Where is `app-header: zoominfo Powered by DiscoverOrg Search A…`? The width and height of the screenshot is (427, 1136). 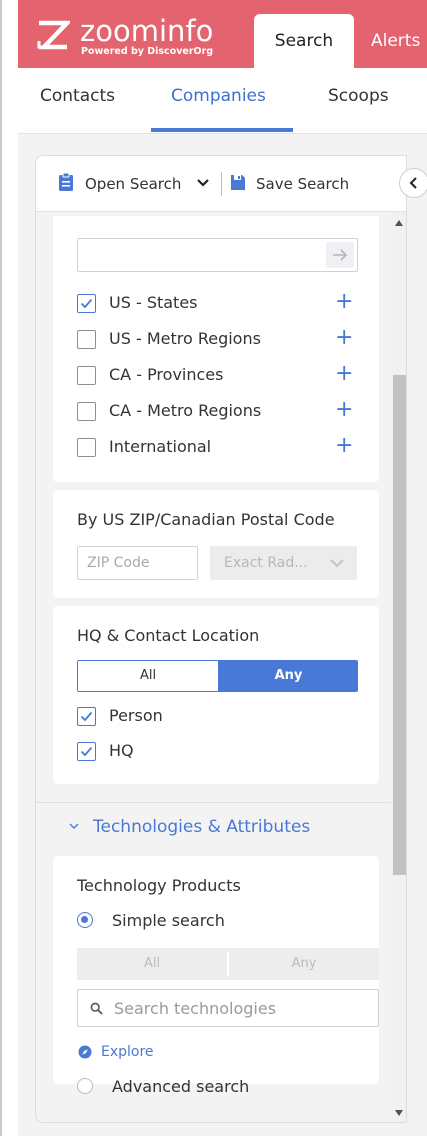
app-header: zoominfo Powered by DiscoverOrg Search A… is located at coordinates (222, 34).